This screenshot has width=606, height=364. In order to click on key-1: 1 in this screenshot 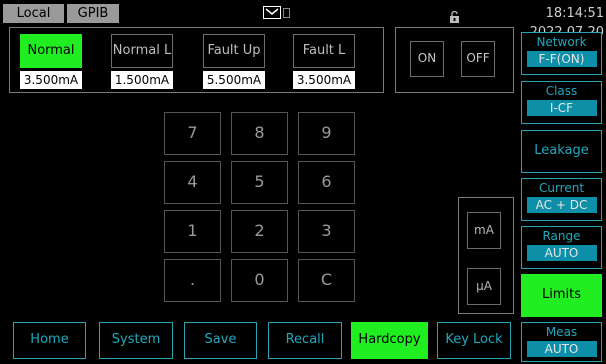, I will do `click(192, 231)`.